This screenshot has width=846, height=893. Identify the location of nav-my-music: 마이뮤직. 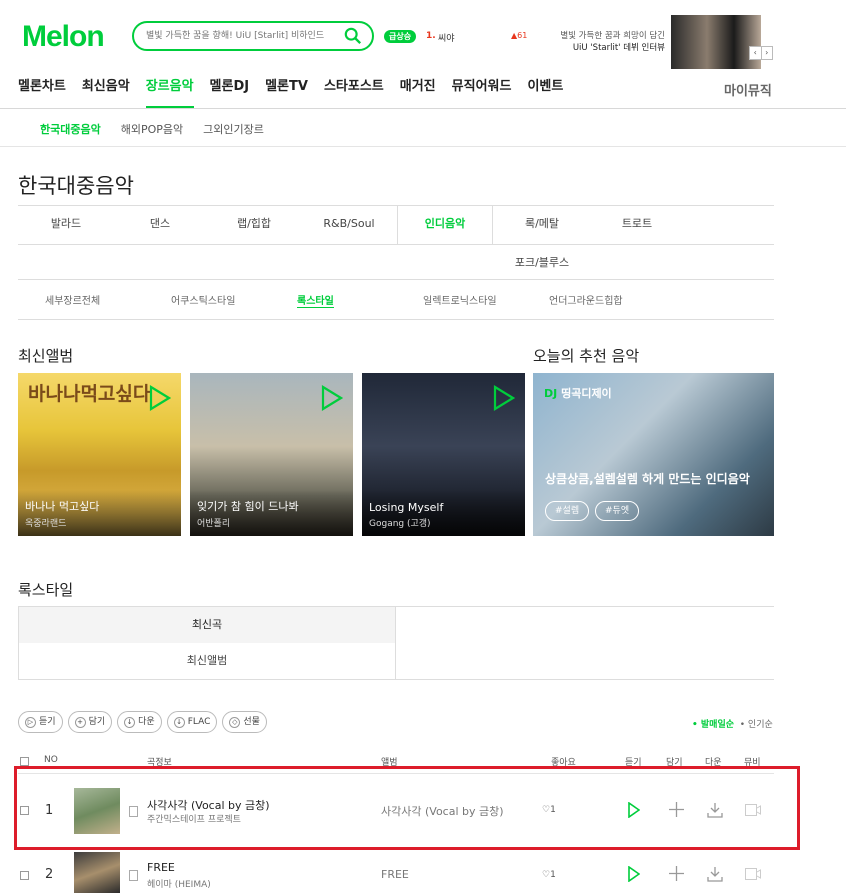
(748, 89).